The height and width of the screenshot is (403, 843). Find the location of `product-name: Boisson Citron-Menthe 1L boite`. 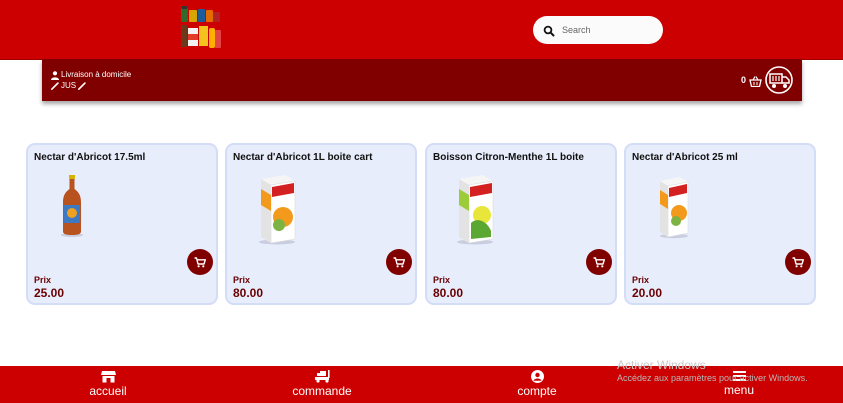

product-name: Boisson Citron-Menthe 1L boite is located at coordinates (508, 157).